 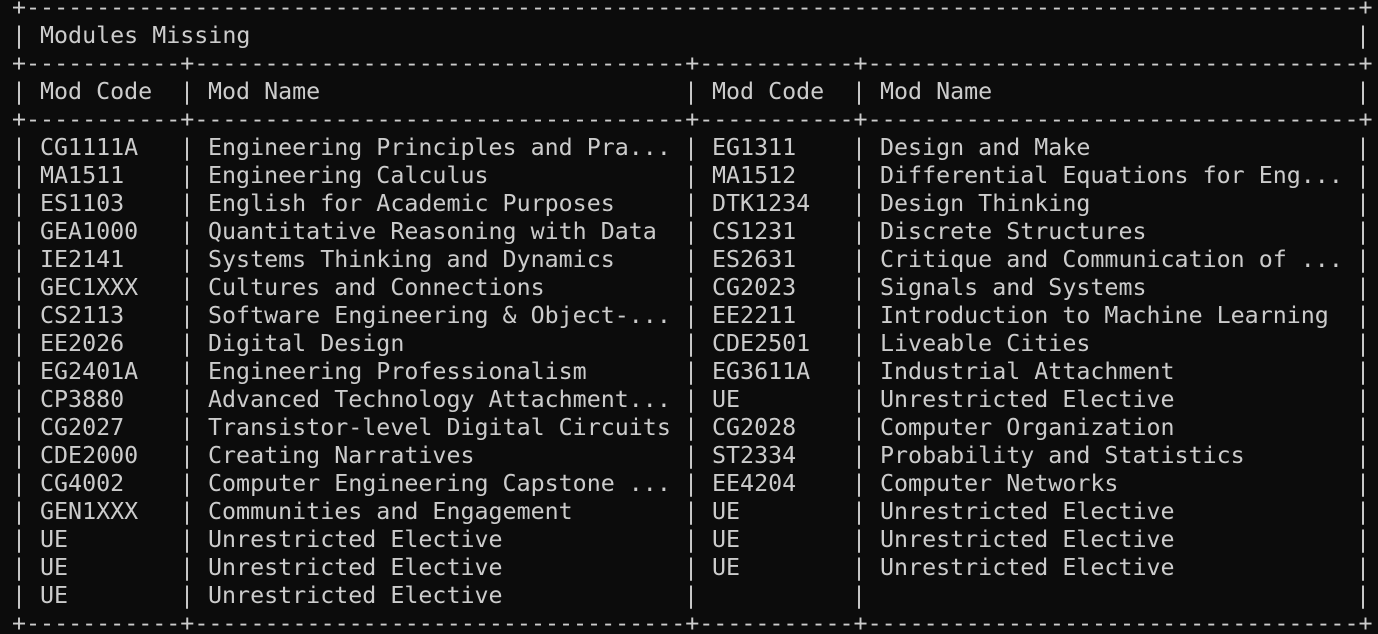 What do you see at coordinates (1062, 455) in the screenshot?
I see `cell-mod-name-right: Probability and Statistics` at bounding box center [1062, 455].